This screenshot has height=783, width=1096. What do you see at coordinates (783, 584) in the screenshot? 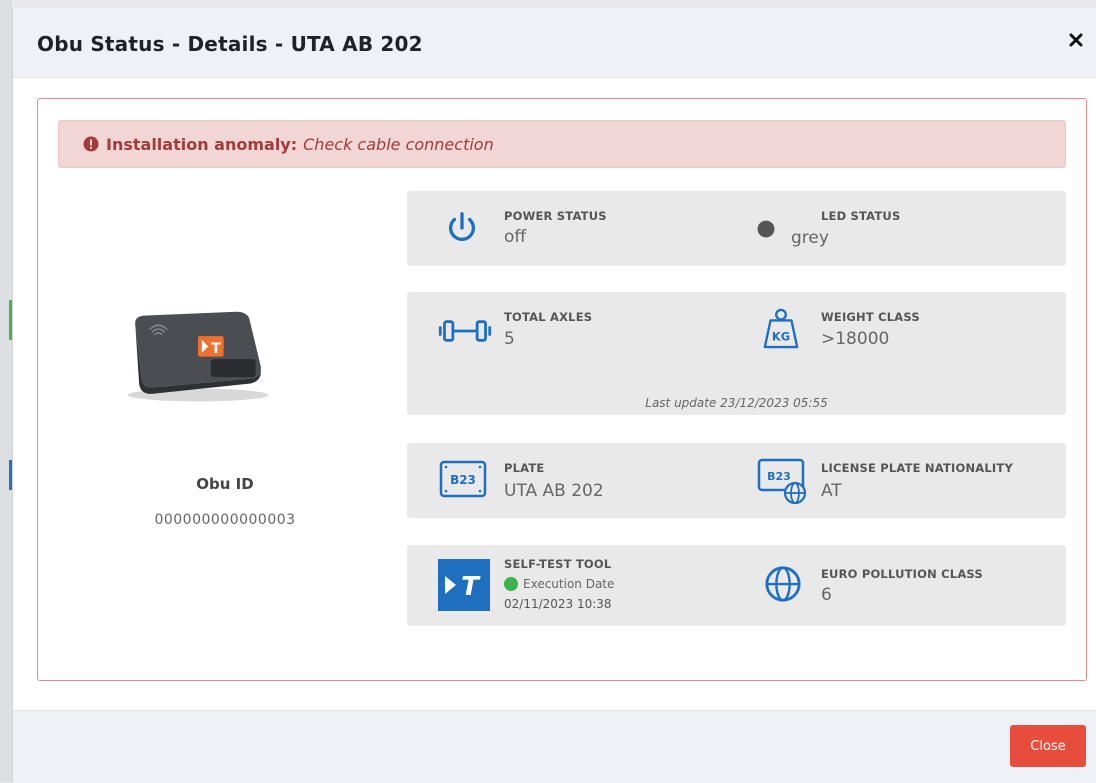
I see `globe-icon` at bounding box center [783, 584].